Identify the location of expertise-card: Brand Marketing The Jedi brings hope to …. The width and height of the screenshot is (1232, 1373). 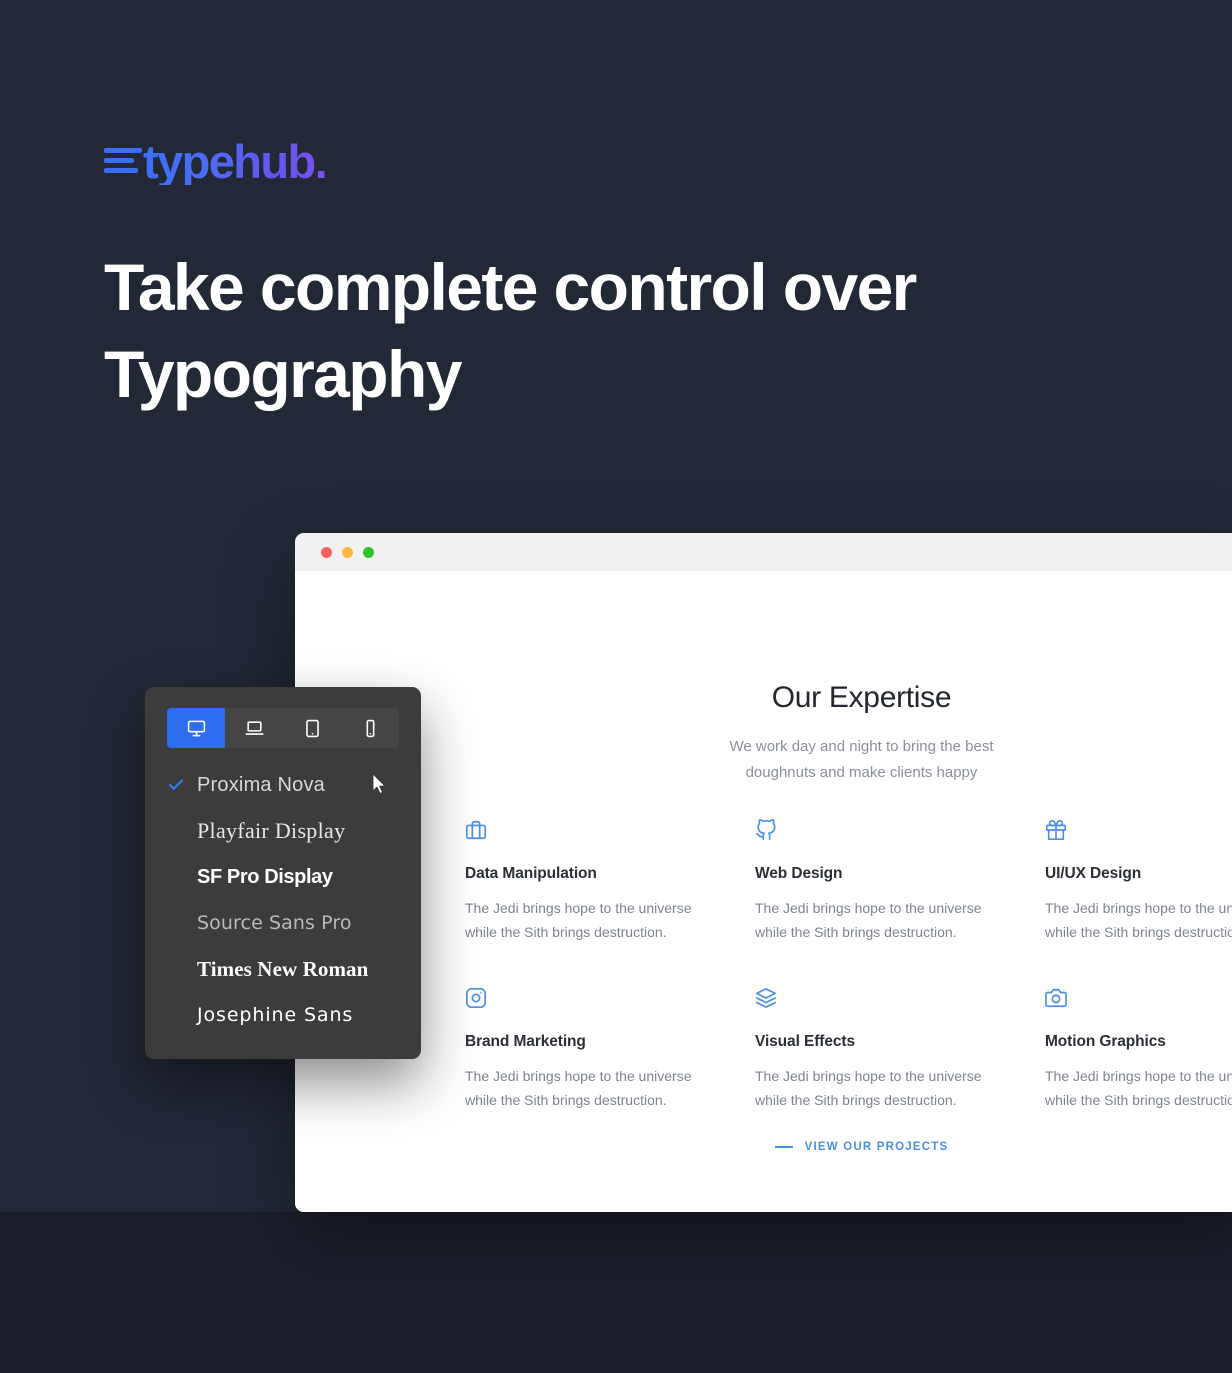
(590, 1049).